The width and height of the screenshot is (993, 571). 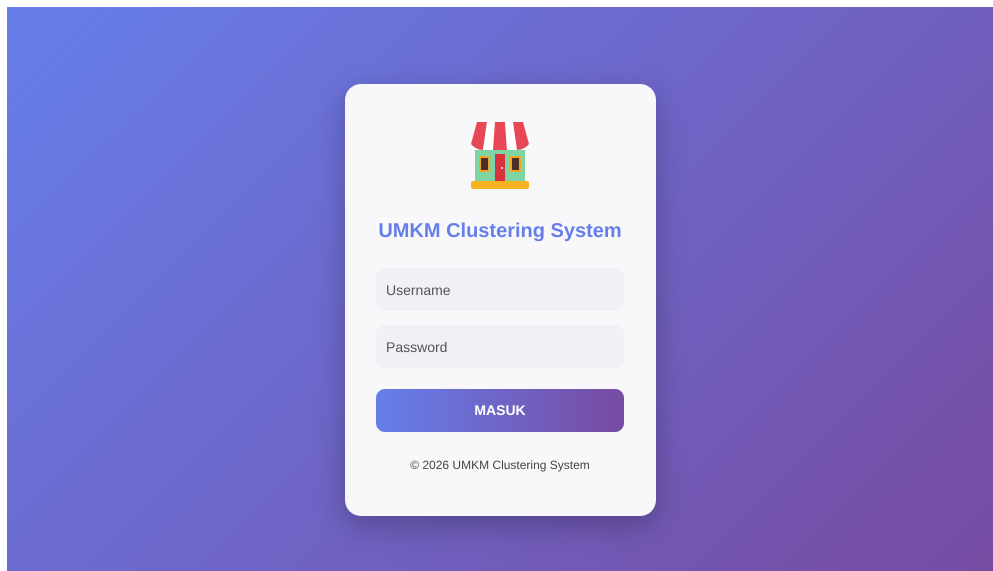 I want to click on password-field: Password, so click(x=500, y=346).